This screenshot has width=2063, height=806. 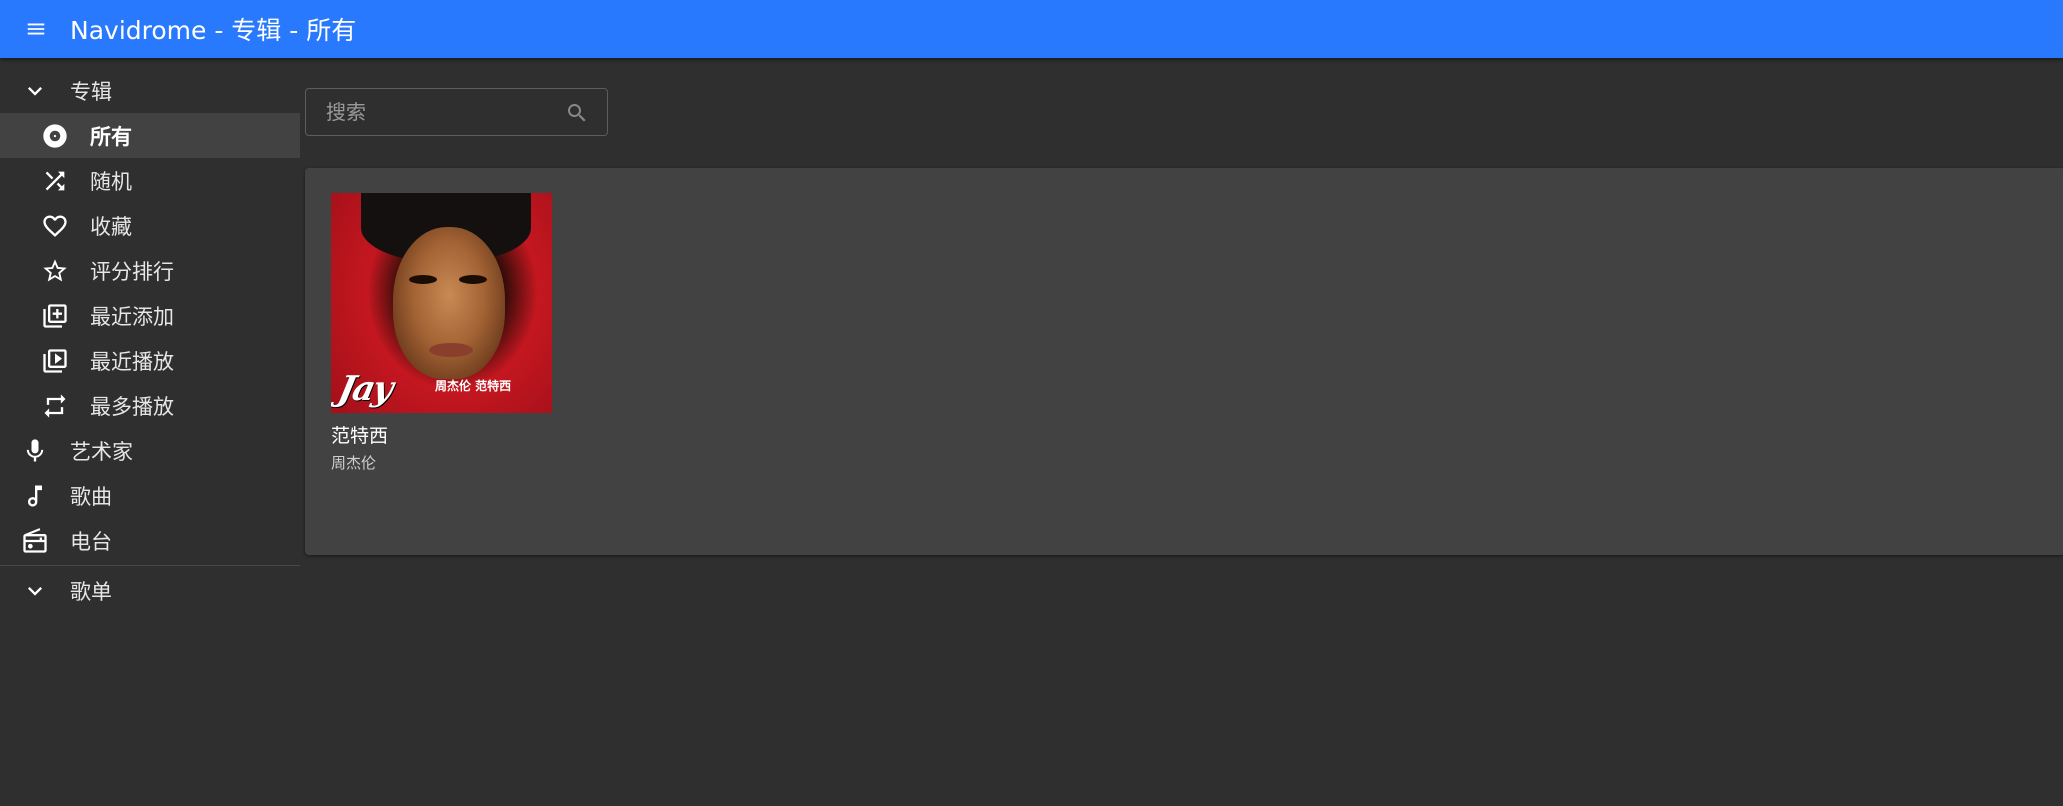 I want to click on heart-icon, so click(x=55, y=226).